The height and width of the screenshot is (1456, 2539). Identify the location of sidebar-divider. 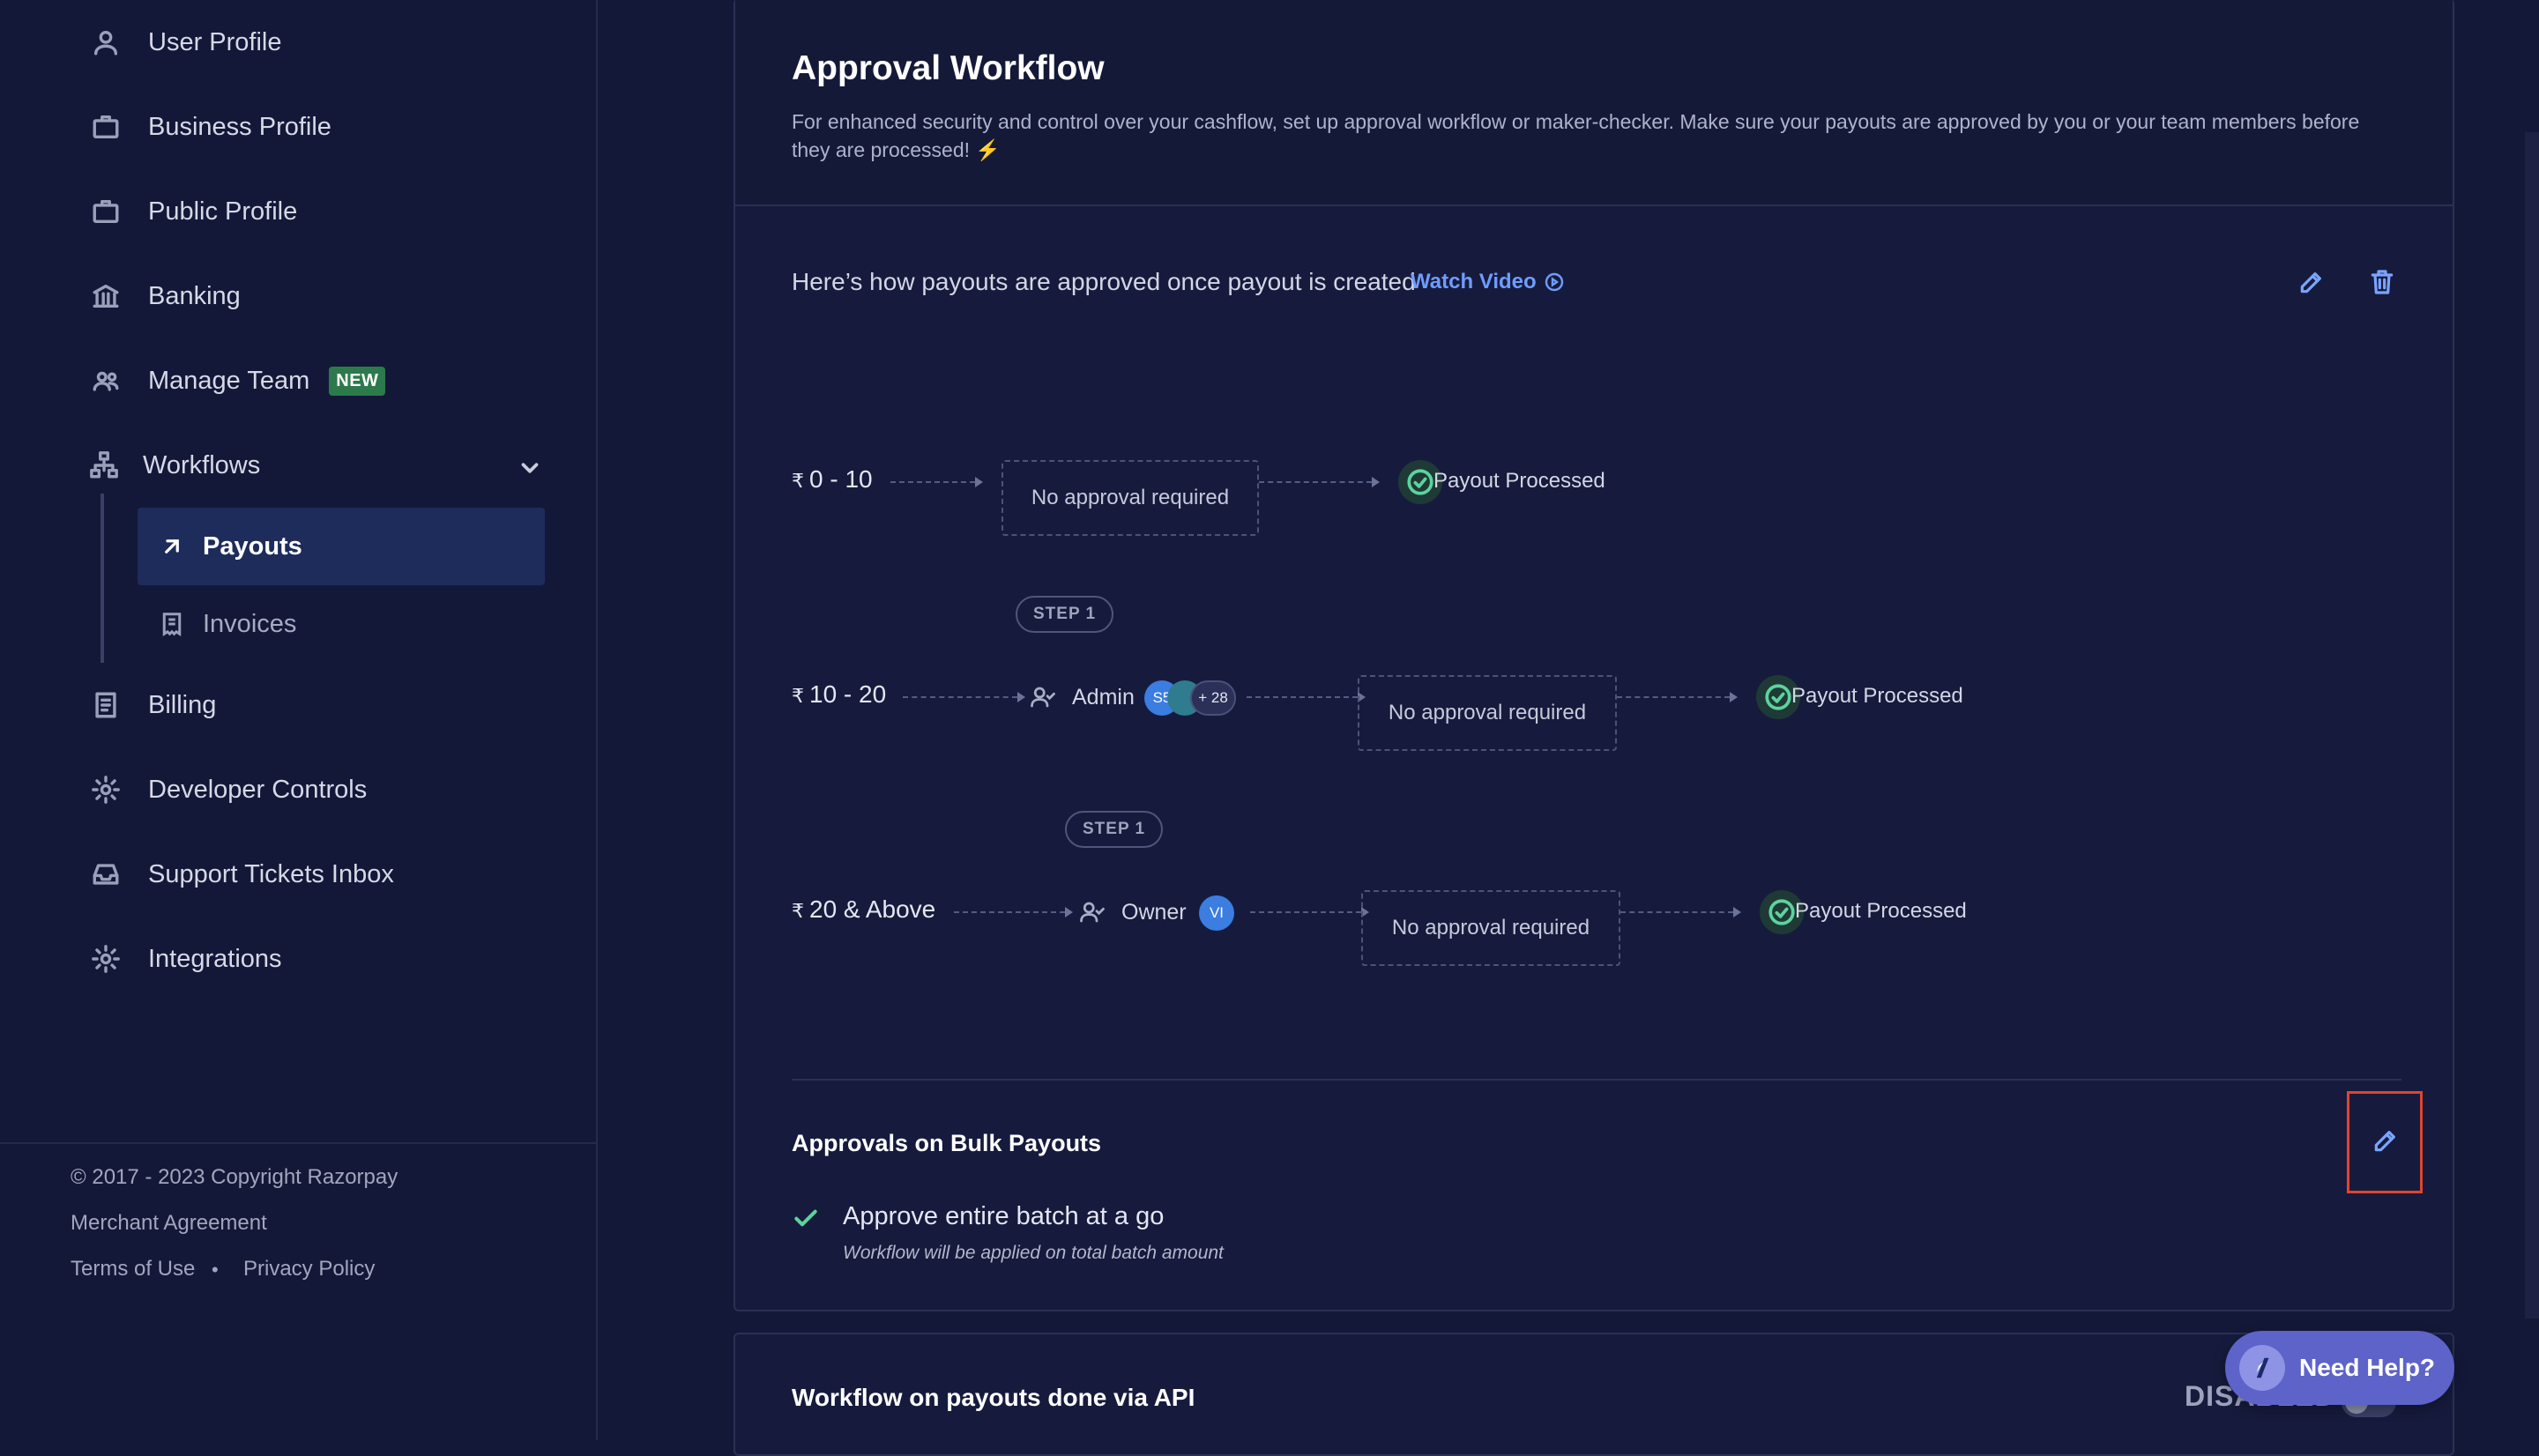
(299, 1143).